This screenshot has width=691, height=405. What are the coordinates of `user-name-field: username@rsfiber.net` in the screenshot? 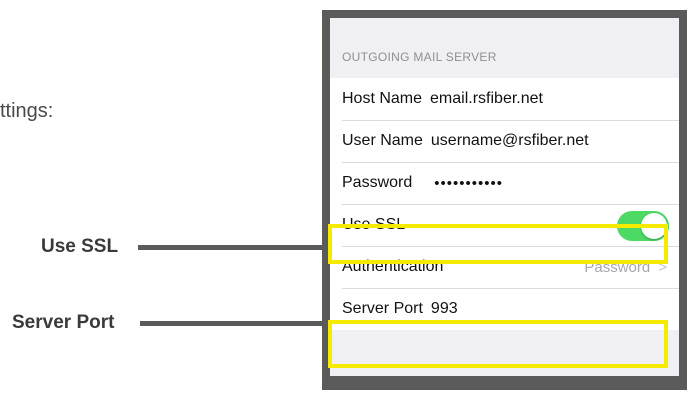 It's located at (510, 141).